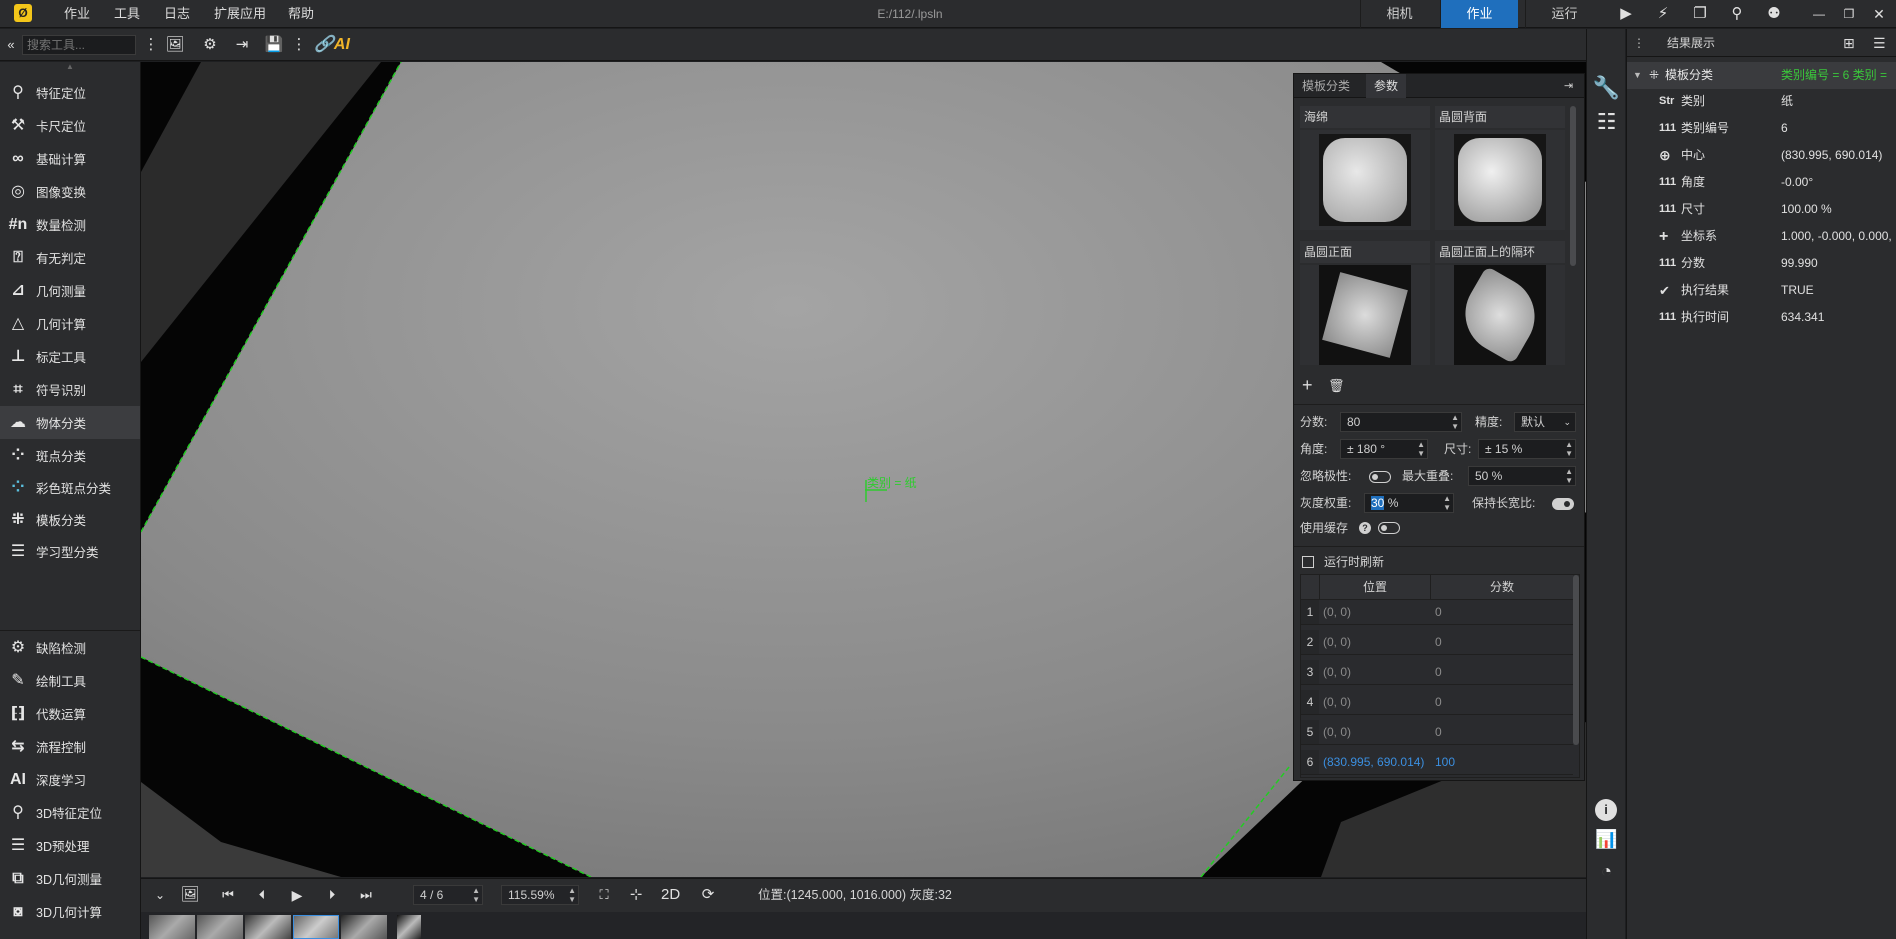  I want to click on save-icon: 💾, so click(274, 45).